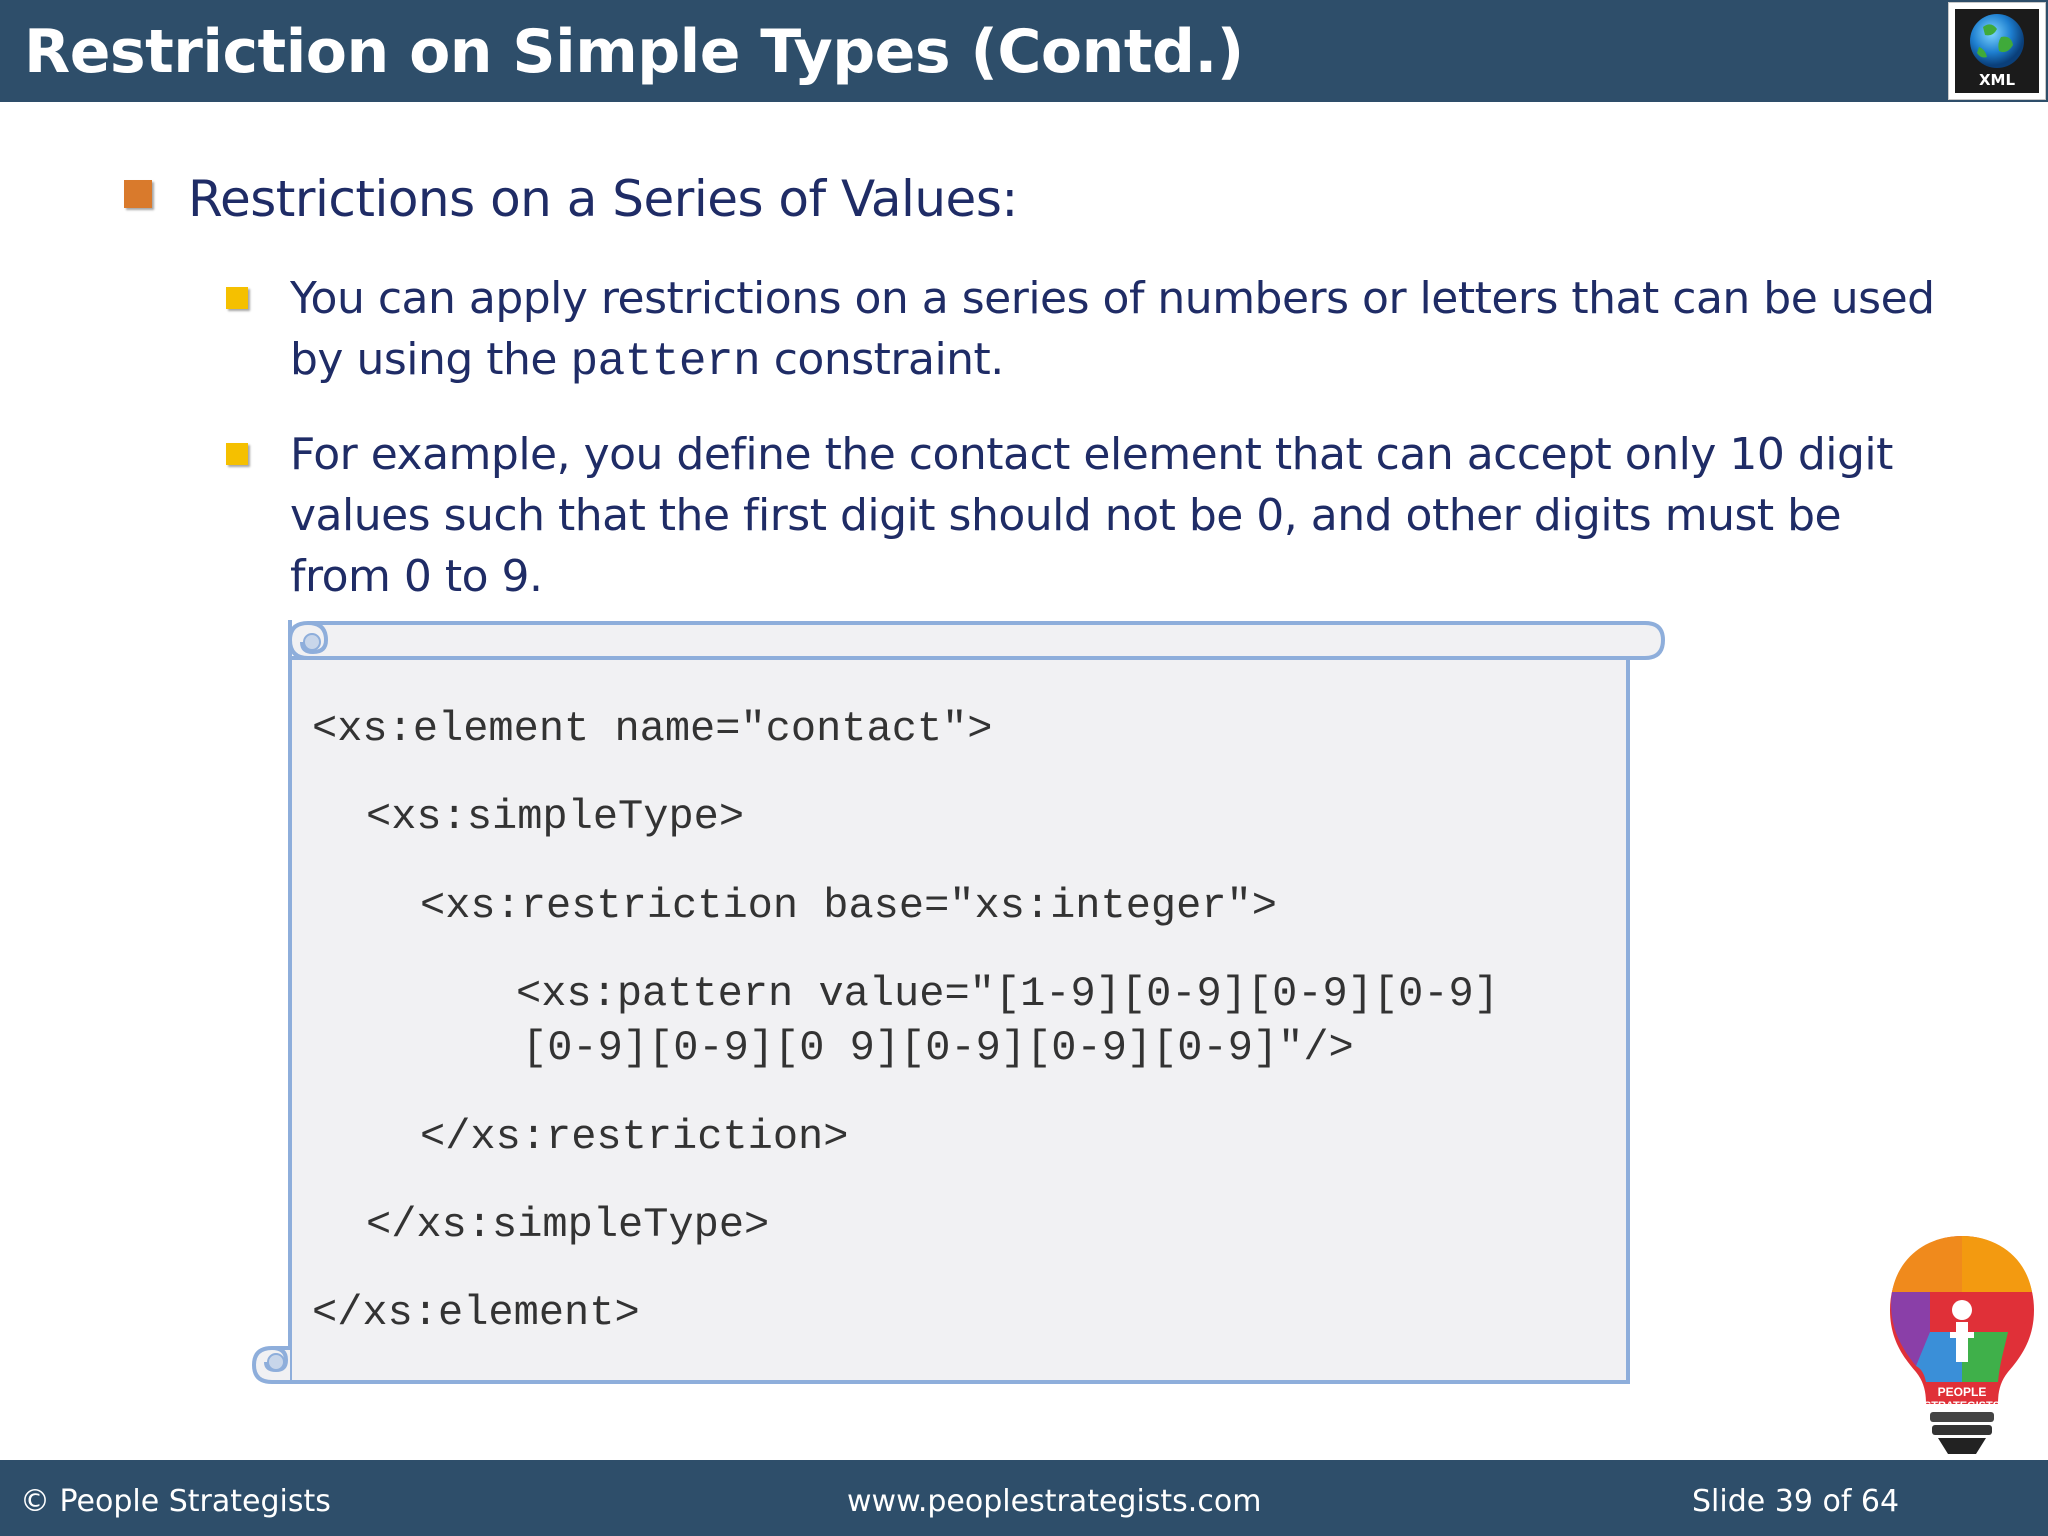 The image size is (2048, 1536). What do you see at coordinates (1962, 1406) in the screenshot?
I see `logo-text-strategists: STRATEGISTS` at bounding box center [1962, 1406].